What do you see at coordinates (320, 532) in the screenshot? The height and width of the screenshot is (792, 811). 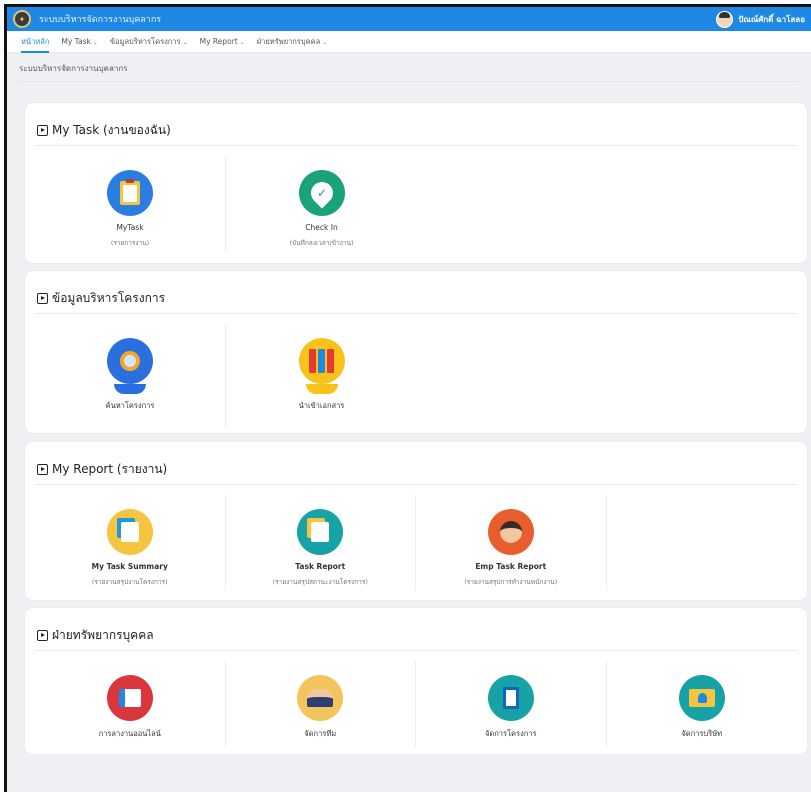 I see `documents-icon` at bounding box center [320, 532].